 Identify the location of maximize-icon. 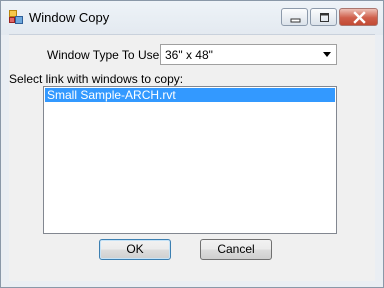
(324, 17).